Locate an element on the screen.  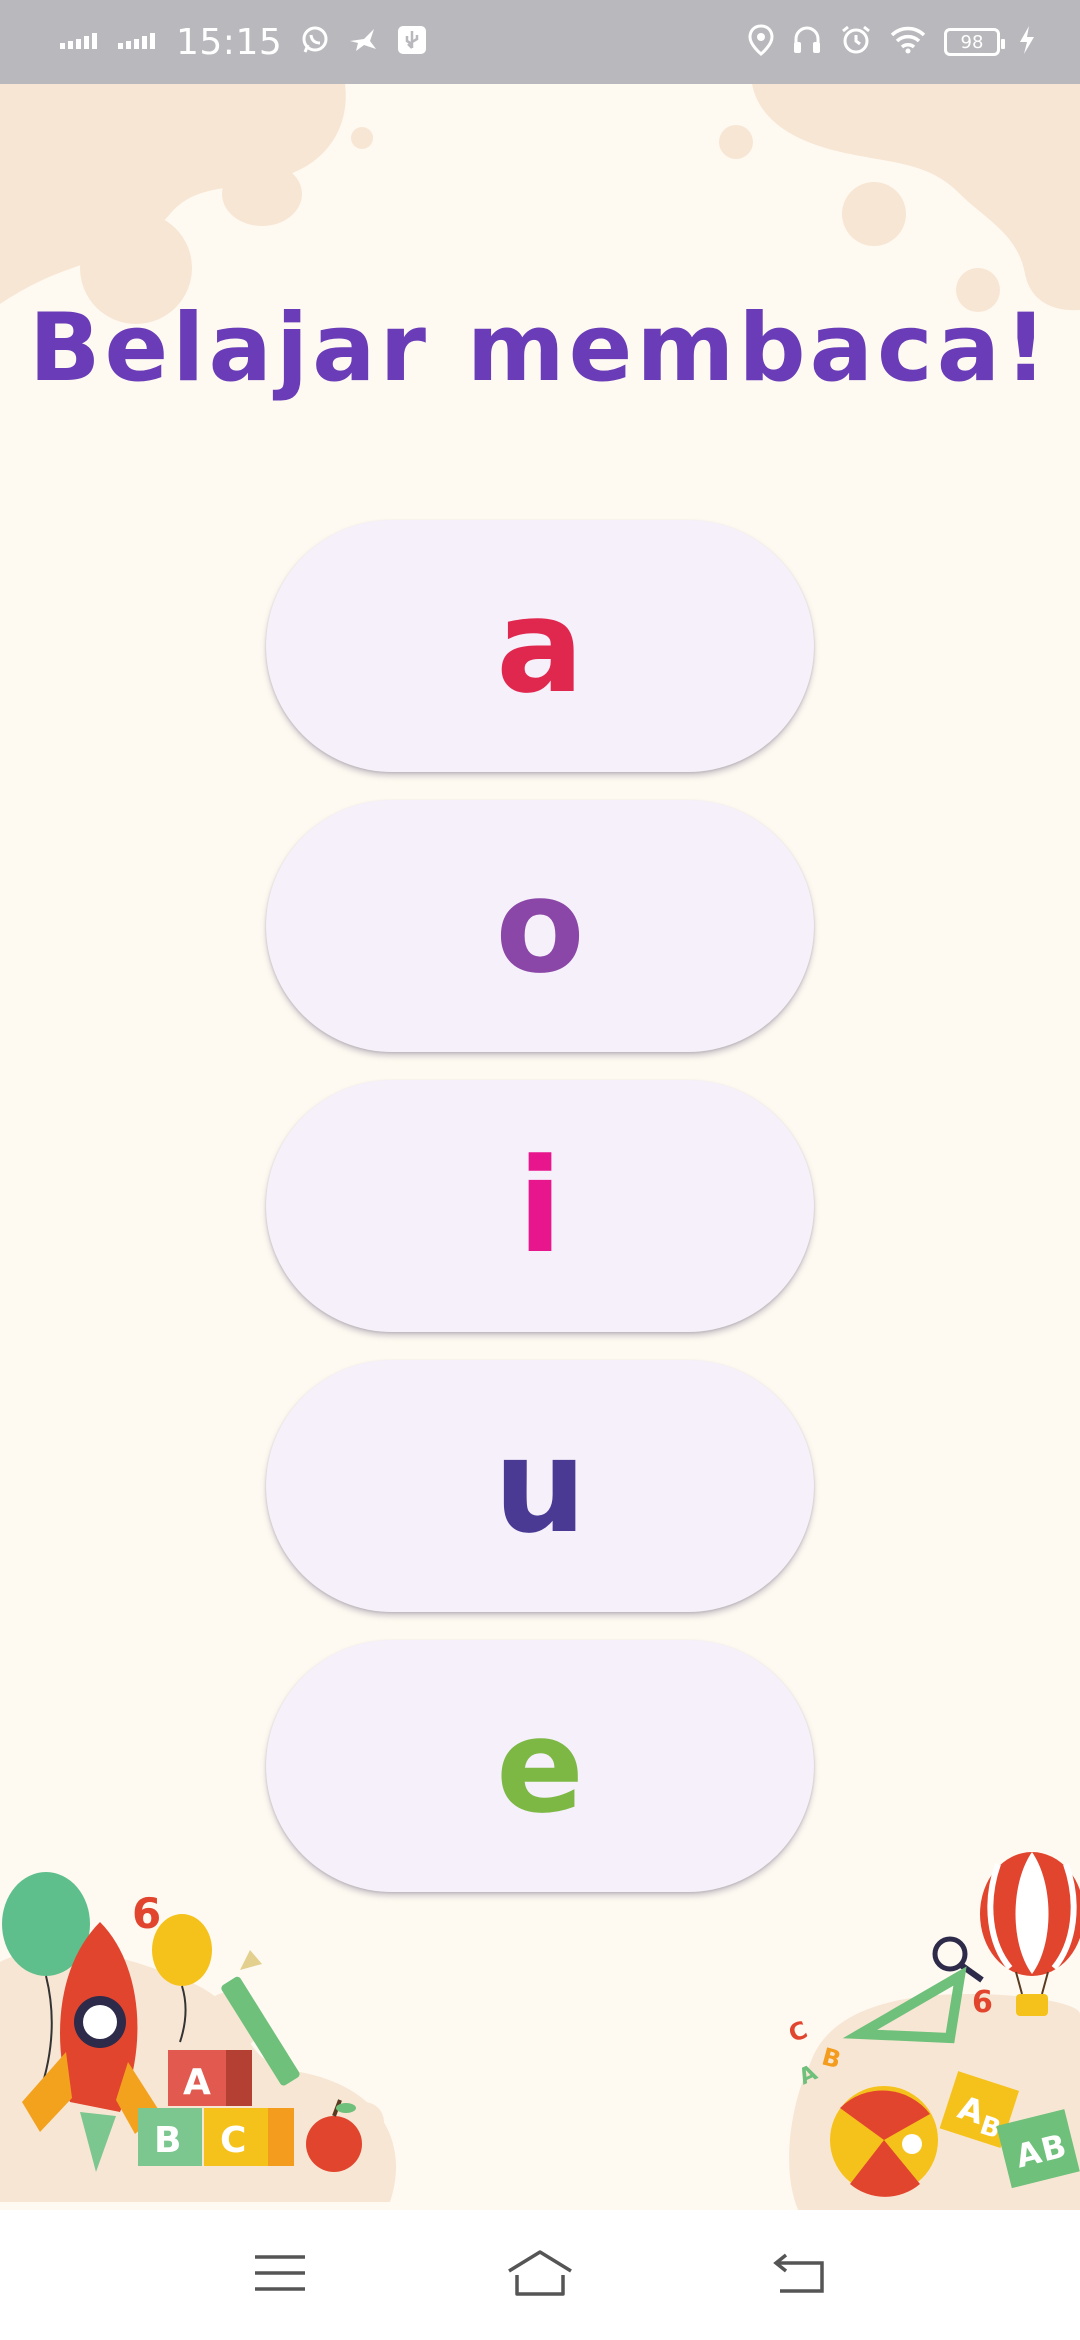
number-label: 6 is located at coordinates (982, 2002).